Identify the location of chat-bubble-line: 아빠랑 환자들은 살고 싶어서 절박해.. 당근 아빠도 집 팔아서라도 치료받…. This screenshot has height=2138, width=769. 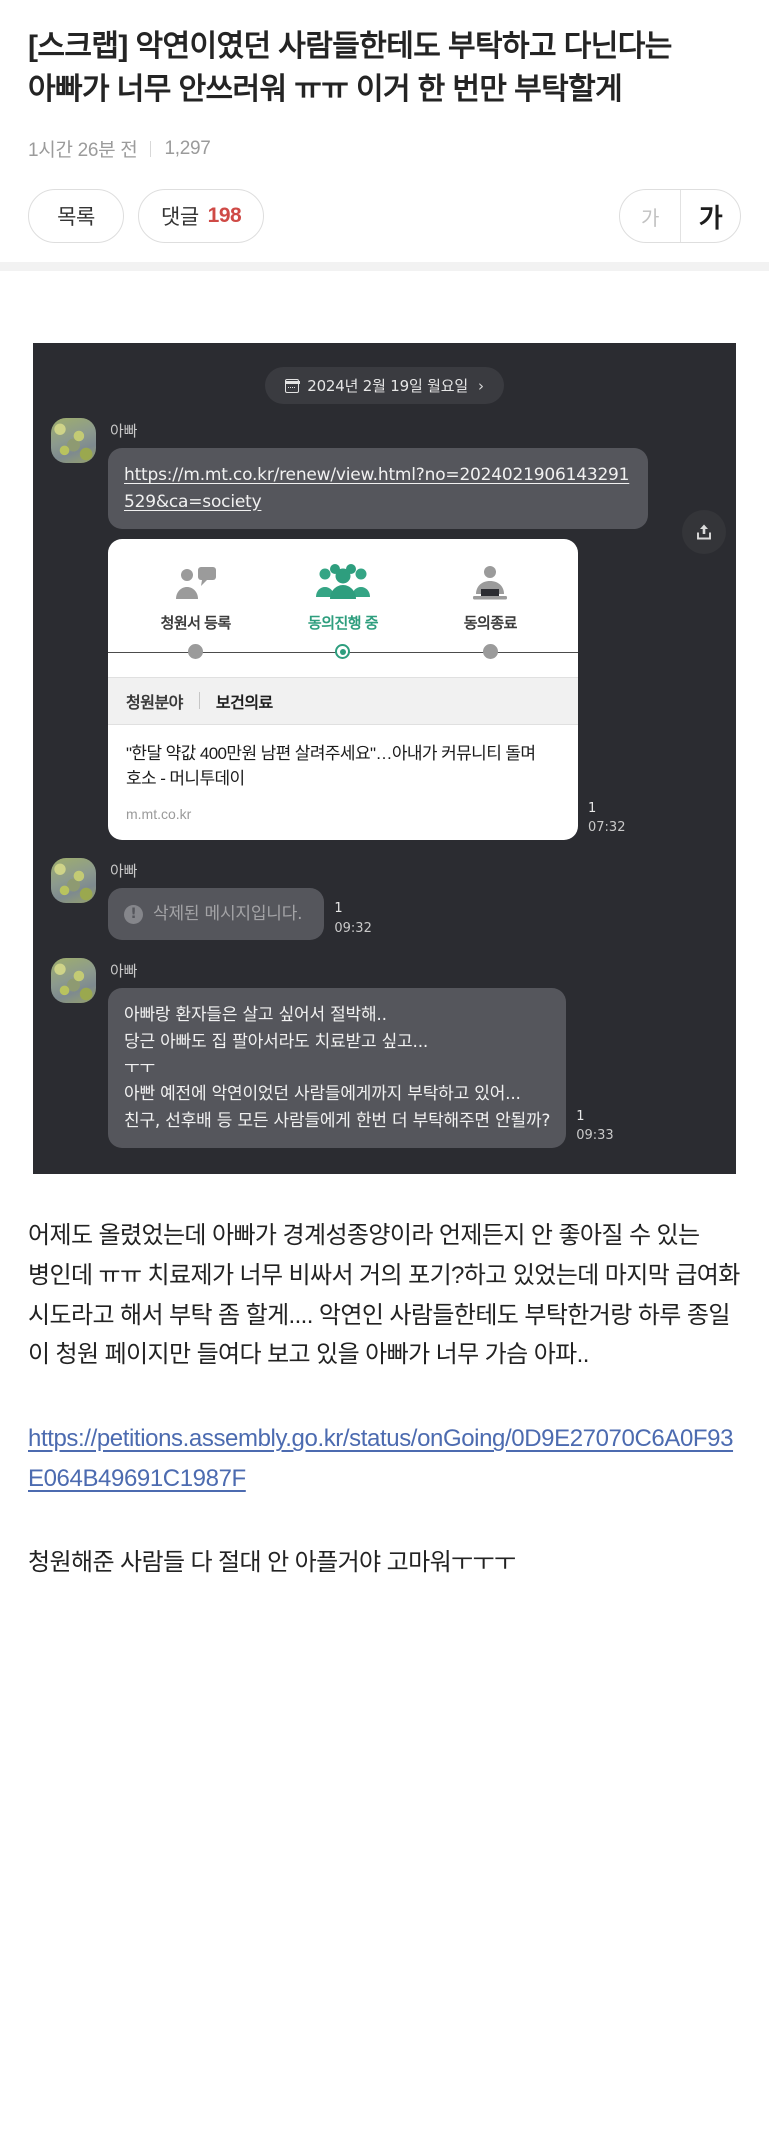
(413, 1068).